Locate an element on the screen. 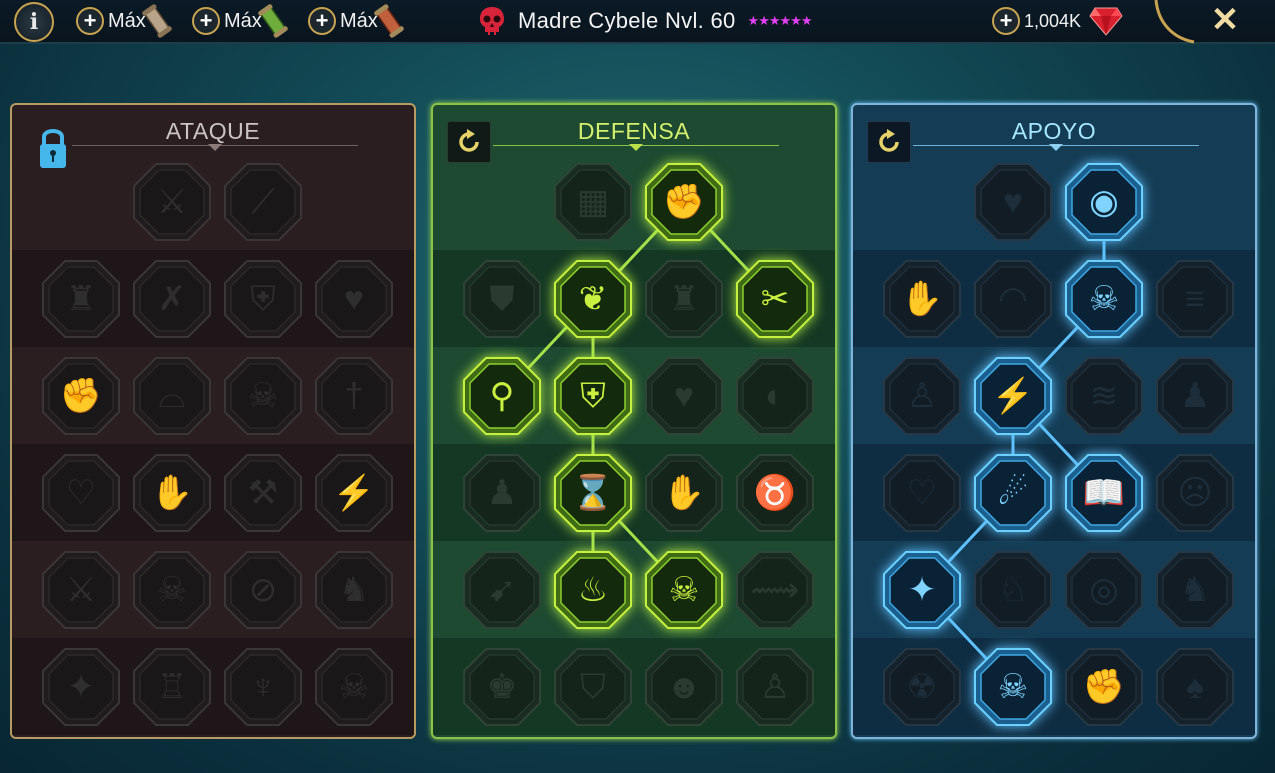  talent-node: ◠ is located at coordinates (1013, 299).